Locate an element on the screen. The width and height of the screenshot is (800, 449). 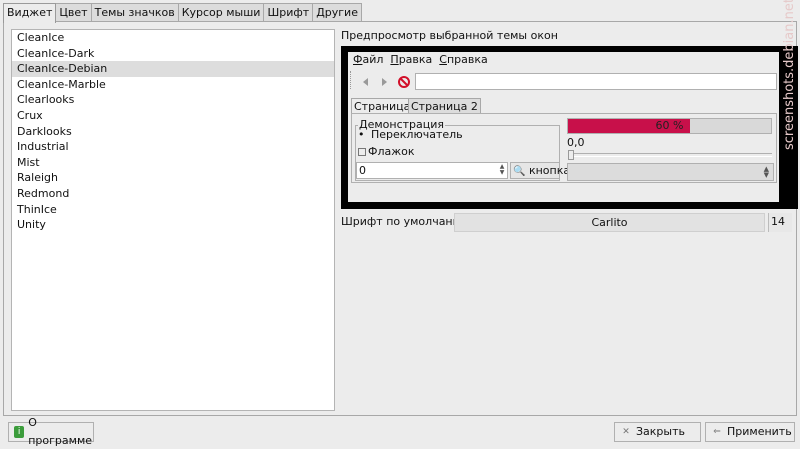
tab-font: Шрифт is located at coordinates (288, 12).